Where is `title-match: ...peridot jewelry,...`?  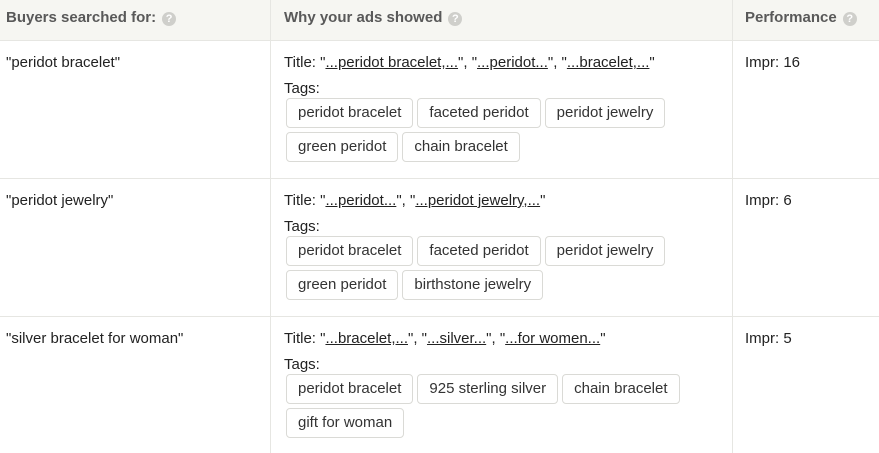 title-match: ...peridot jewelry,... is located at coordinates (478, 200).